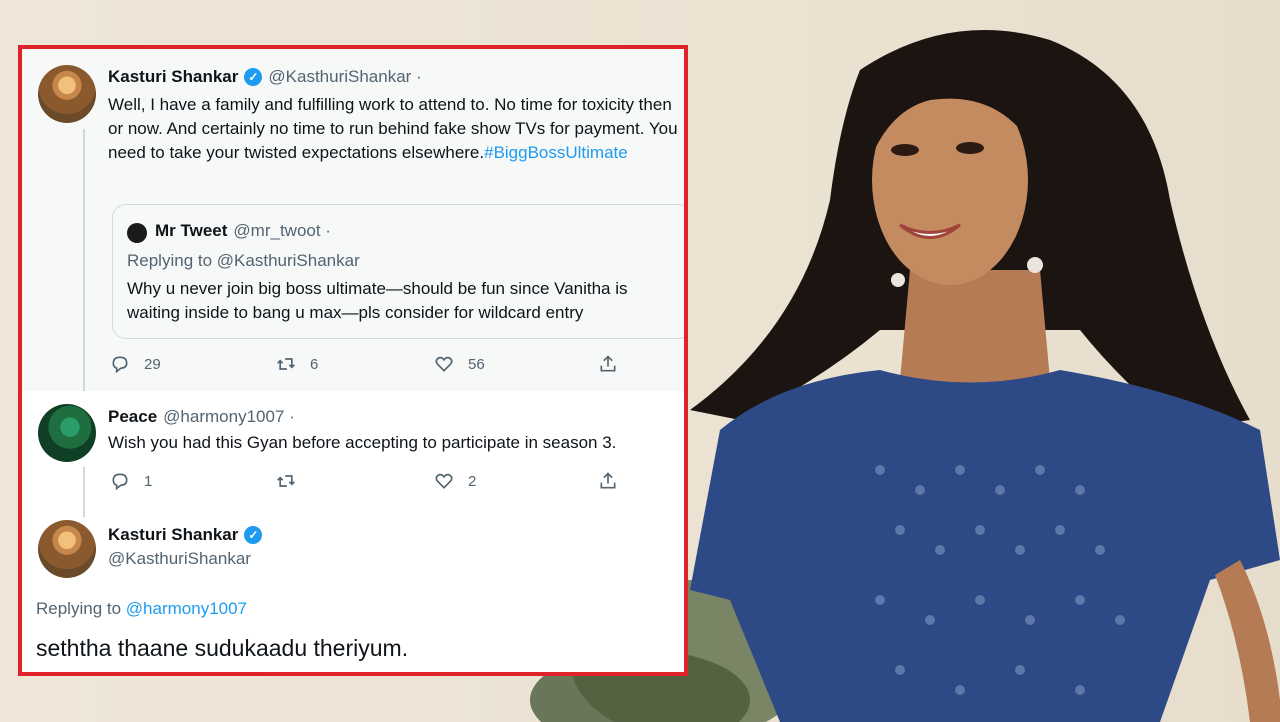  Describe the element at coordinates (355, 364) in the screenshot. I see `retweet-button: 6` at that location.